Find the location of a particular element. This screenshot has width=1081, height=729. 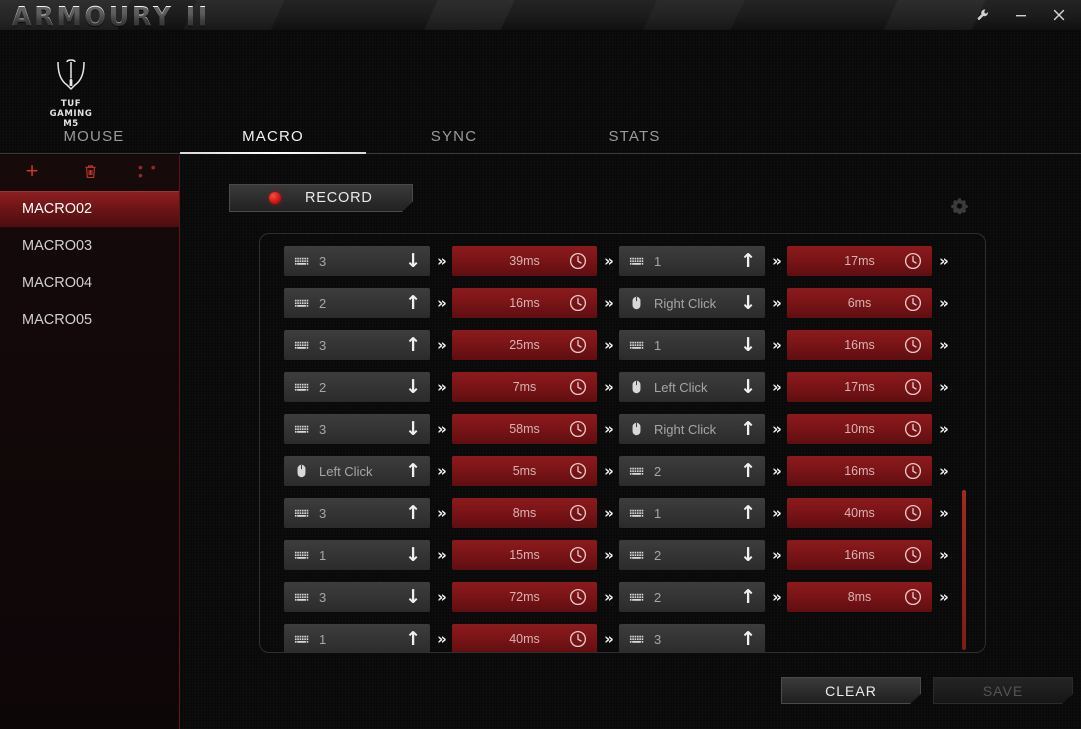

macro-action-label: 2 is located at coordinates (323, 303).